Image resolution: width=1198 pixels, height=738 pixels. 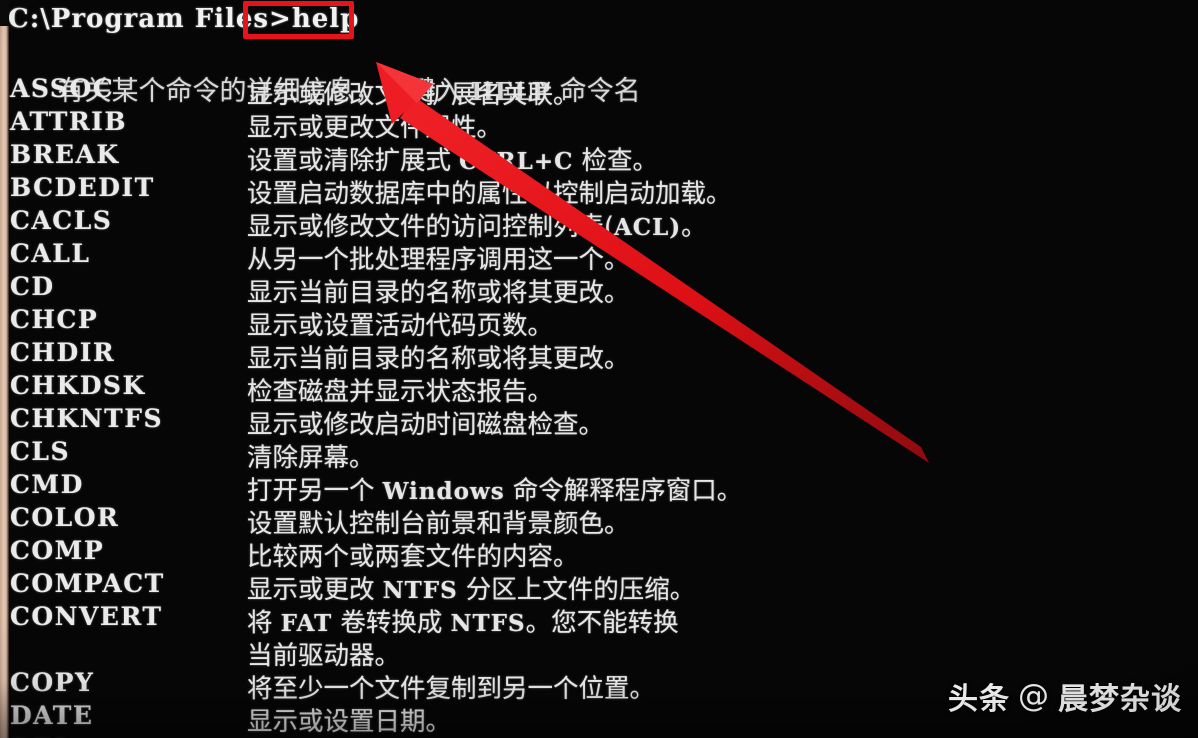 I want to click on command-description: 检查磁盘并显示状态报告。, so click(x=400, y=392).